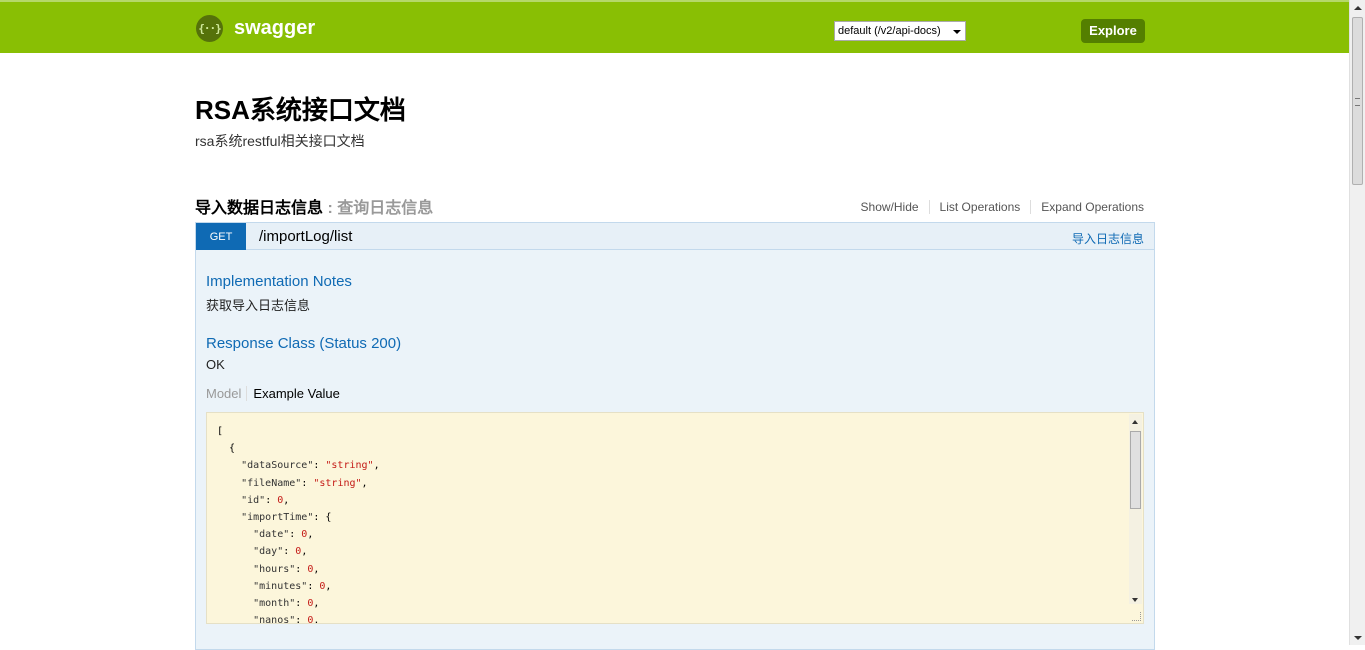 The width and height of the screenshot is (1365, 650). I want to click on response-class-heading: Response Class (Status 200), so click(304, 343).